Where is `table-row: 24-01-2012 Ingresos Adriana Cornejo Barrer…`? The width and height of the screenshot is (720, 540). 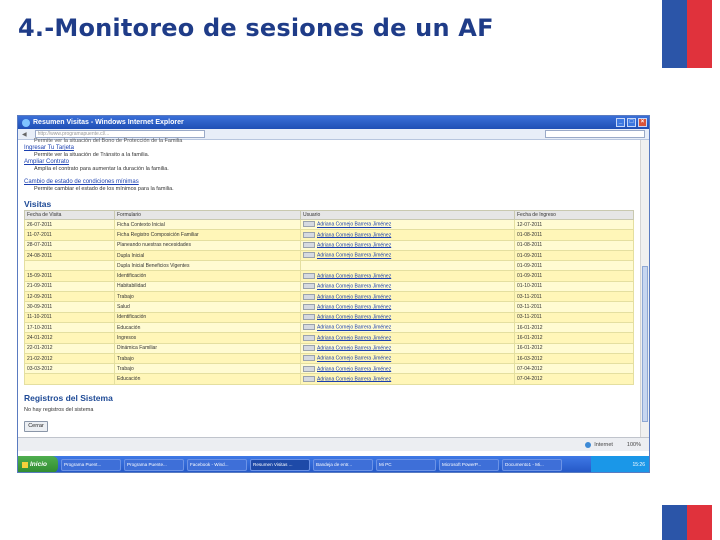
table-row: 24-01-2012 Ingresos Adriana Cornejo Barrer… is located at coordinates (329, 338).